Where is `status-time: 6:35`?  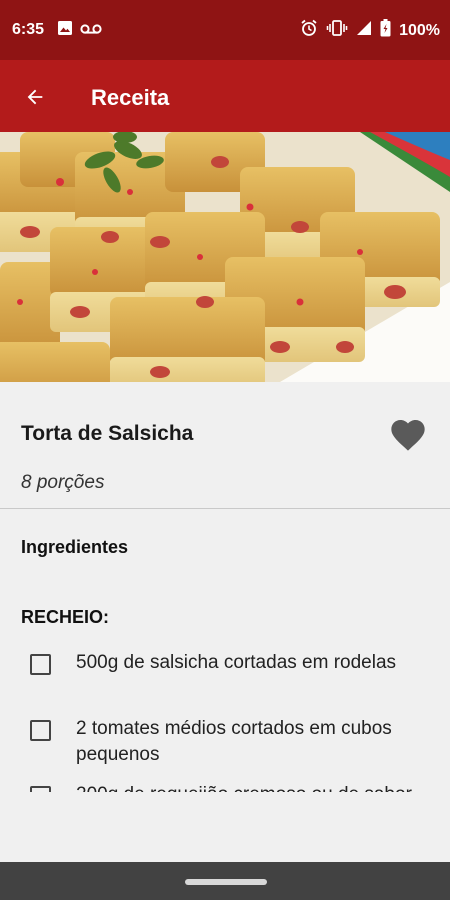
status-time: 6:35 is located at coordinates (28, 29).